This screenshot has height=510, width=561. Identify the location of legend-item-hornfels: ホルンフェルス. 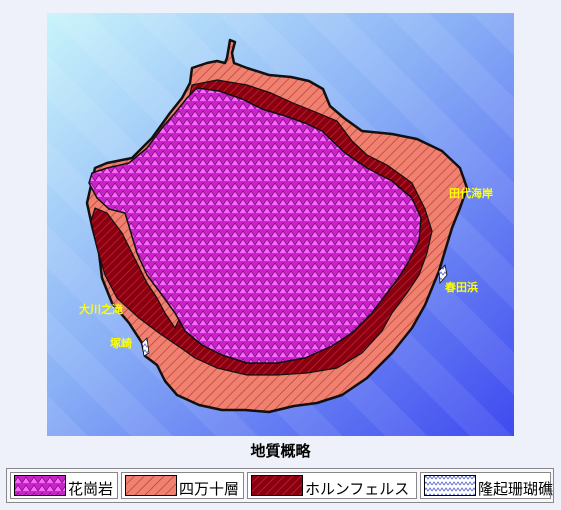
(332, 485).